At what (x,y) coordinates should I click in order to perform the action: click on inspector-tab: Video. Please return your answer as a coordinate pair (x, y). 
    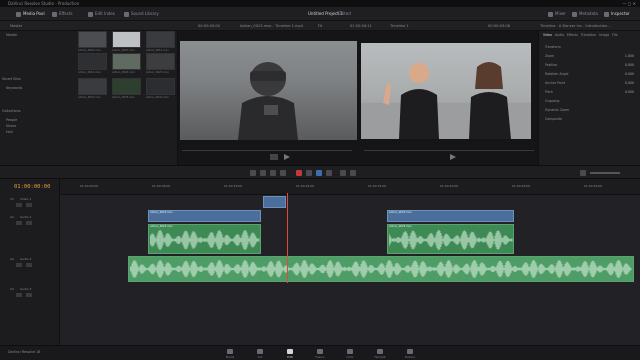
    Looking at the image, I should click on (547, 35).